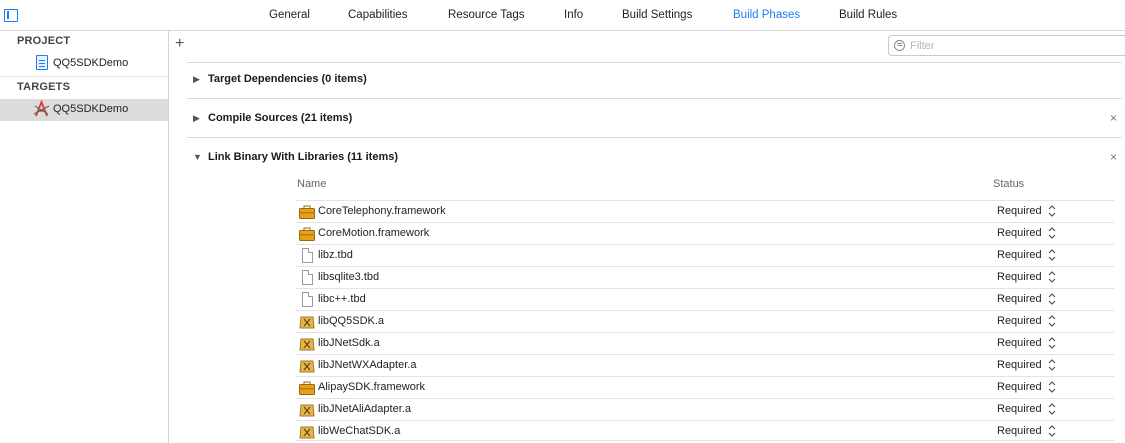 The height and width of the screenshot is (443, 1125). What do you see at coordinates (335, 255) in the screenshot?
I see `library-name: libz.tbd` at bounding box center [335, 255].